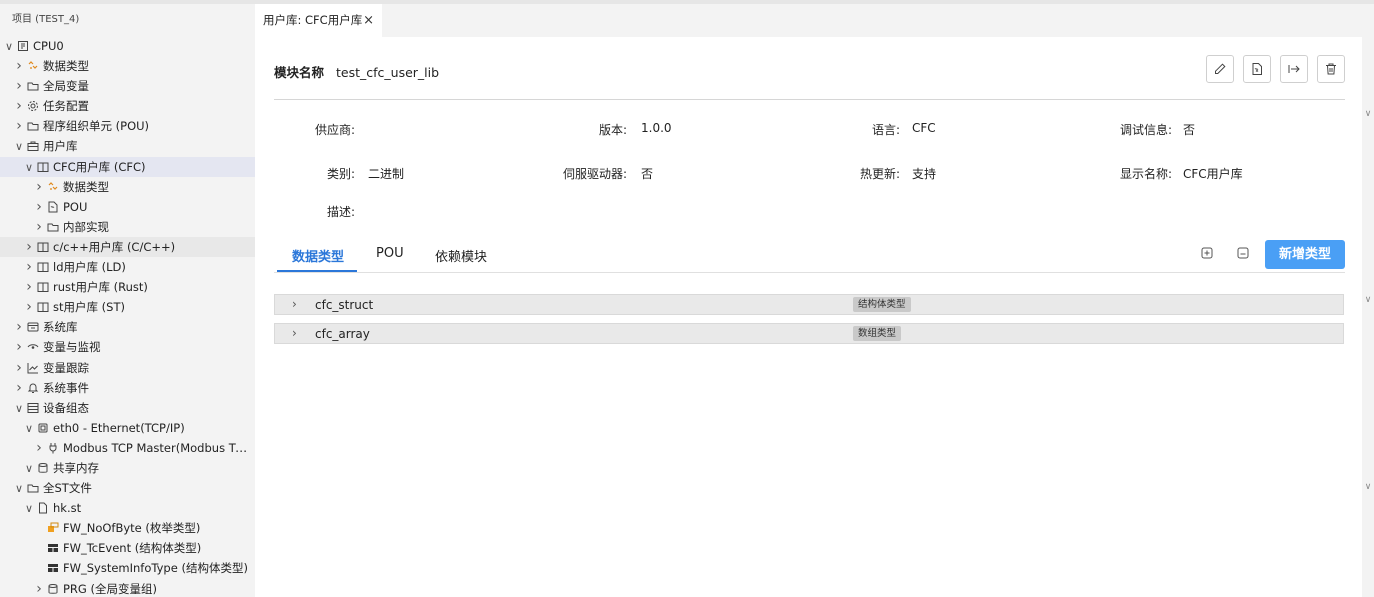 The height and width of the screenshot is (597, 1374). Describe the element at coordinates (127, 106) in the screenshot. I see `tree-item: › 任务配置` at that location.